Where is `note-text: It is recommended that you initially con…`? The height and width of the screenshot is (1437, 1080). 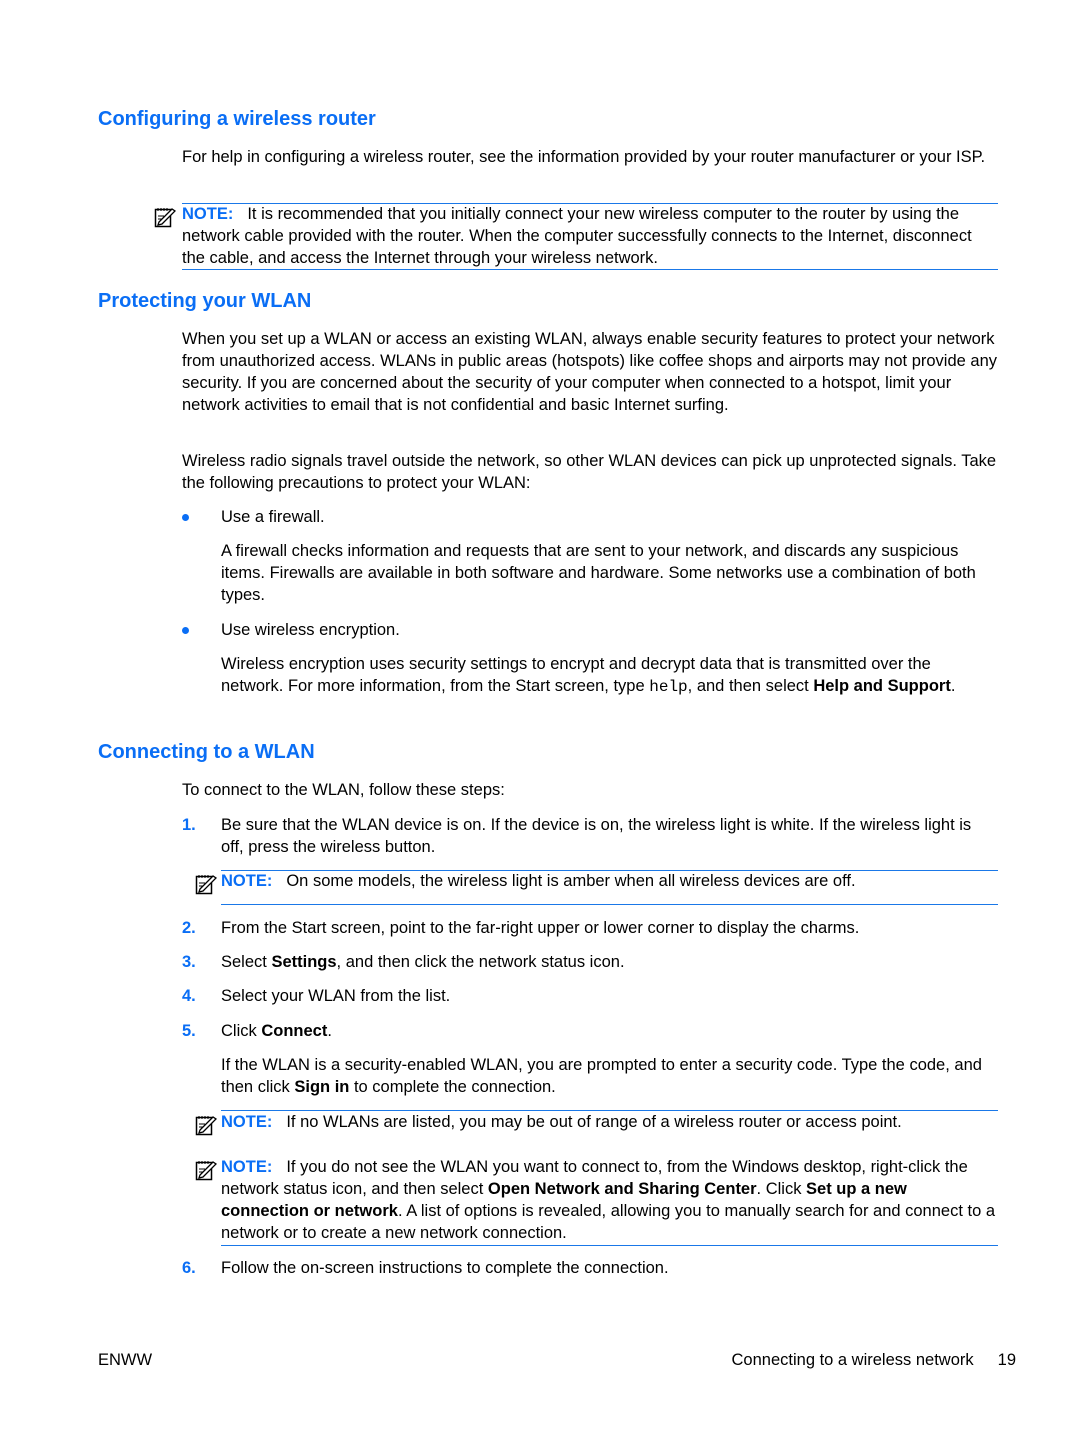 note-text: It is recommended that you initially con… is located at coordinates (577, 236).